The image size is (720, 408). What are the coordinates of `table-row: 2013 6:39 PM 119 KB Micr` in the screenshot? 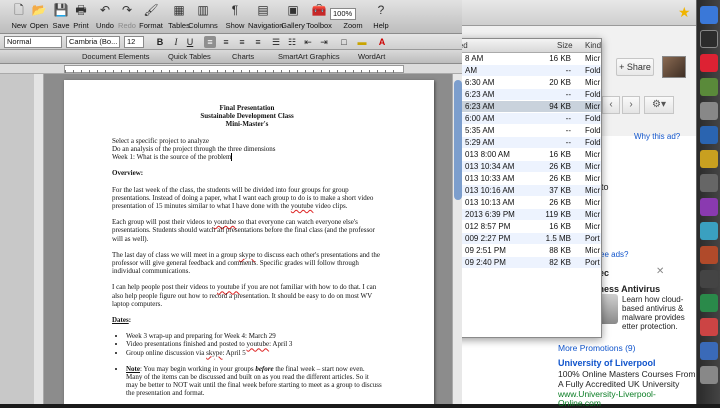 It's located at (527, 214).